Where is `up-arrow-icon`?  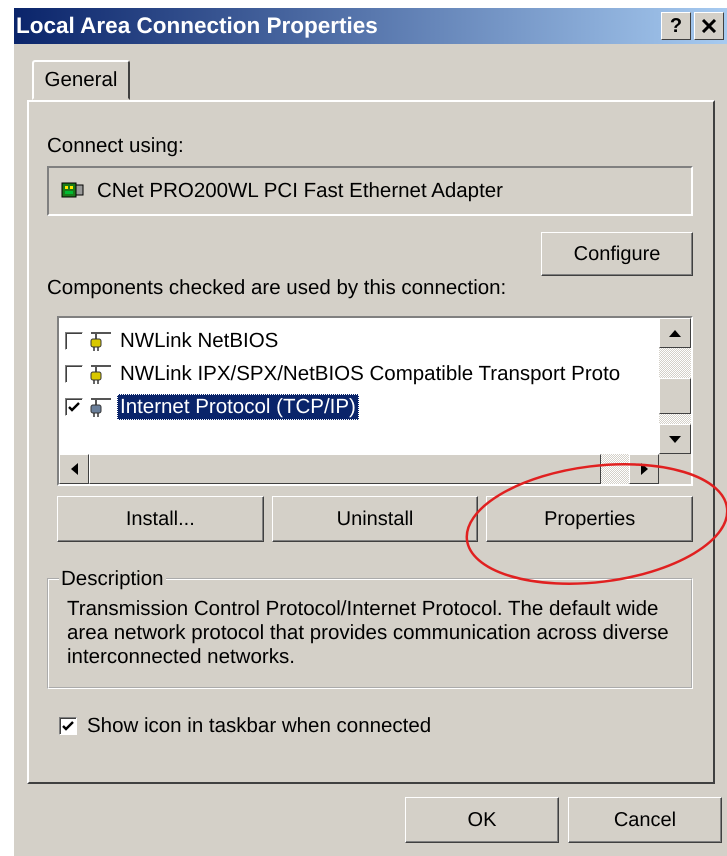 up-arrow-icon is located at coordinates (675, 333).